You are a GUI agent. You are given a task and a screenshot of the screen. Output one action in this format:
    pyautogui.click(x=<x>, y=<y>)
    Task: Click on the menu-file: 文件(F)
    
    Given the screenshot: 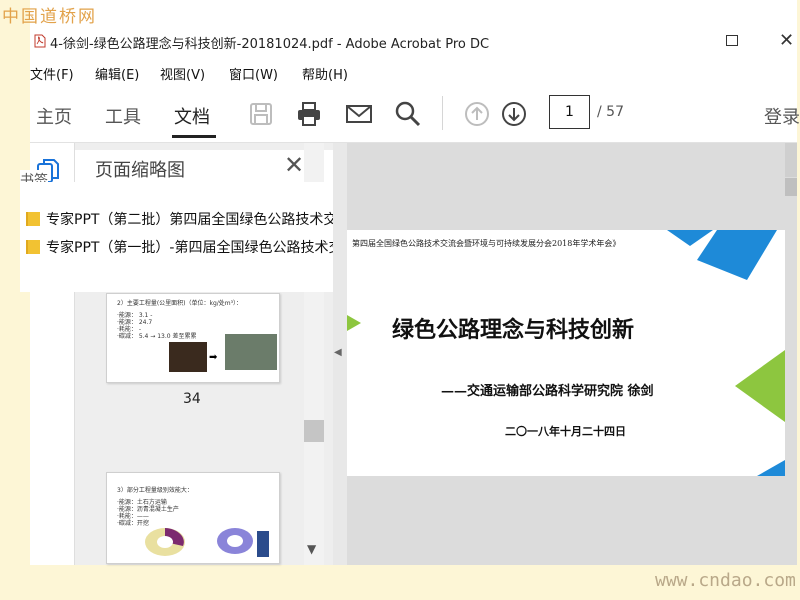 What is the action you would take?
    pyautogui.click(x=52, y=73)
    